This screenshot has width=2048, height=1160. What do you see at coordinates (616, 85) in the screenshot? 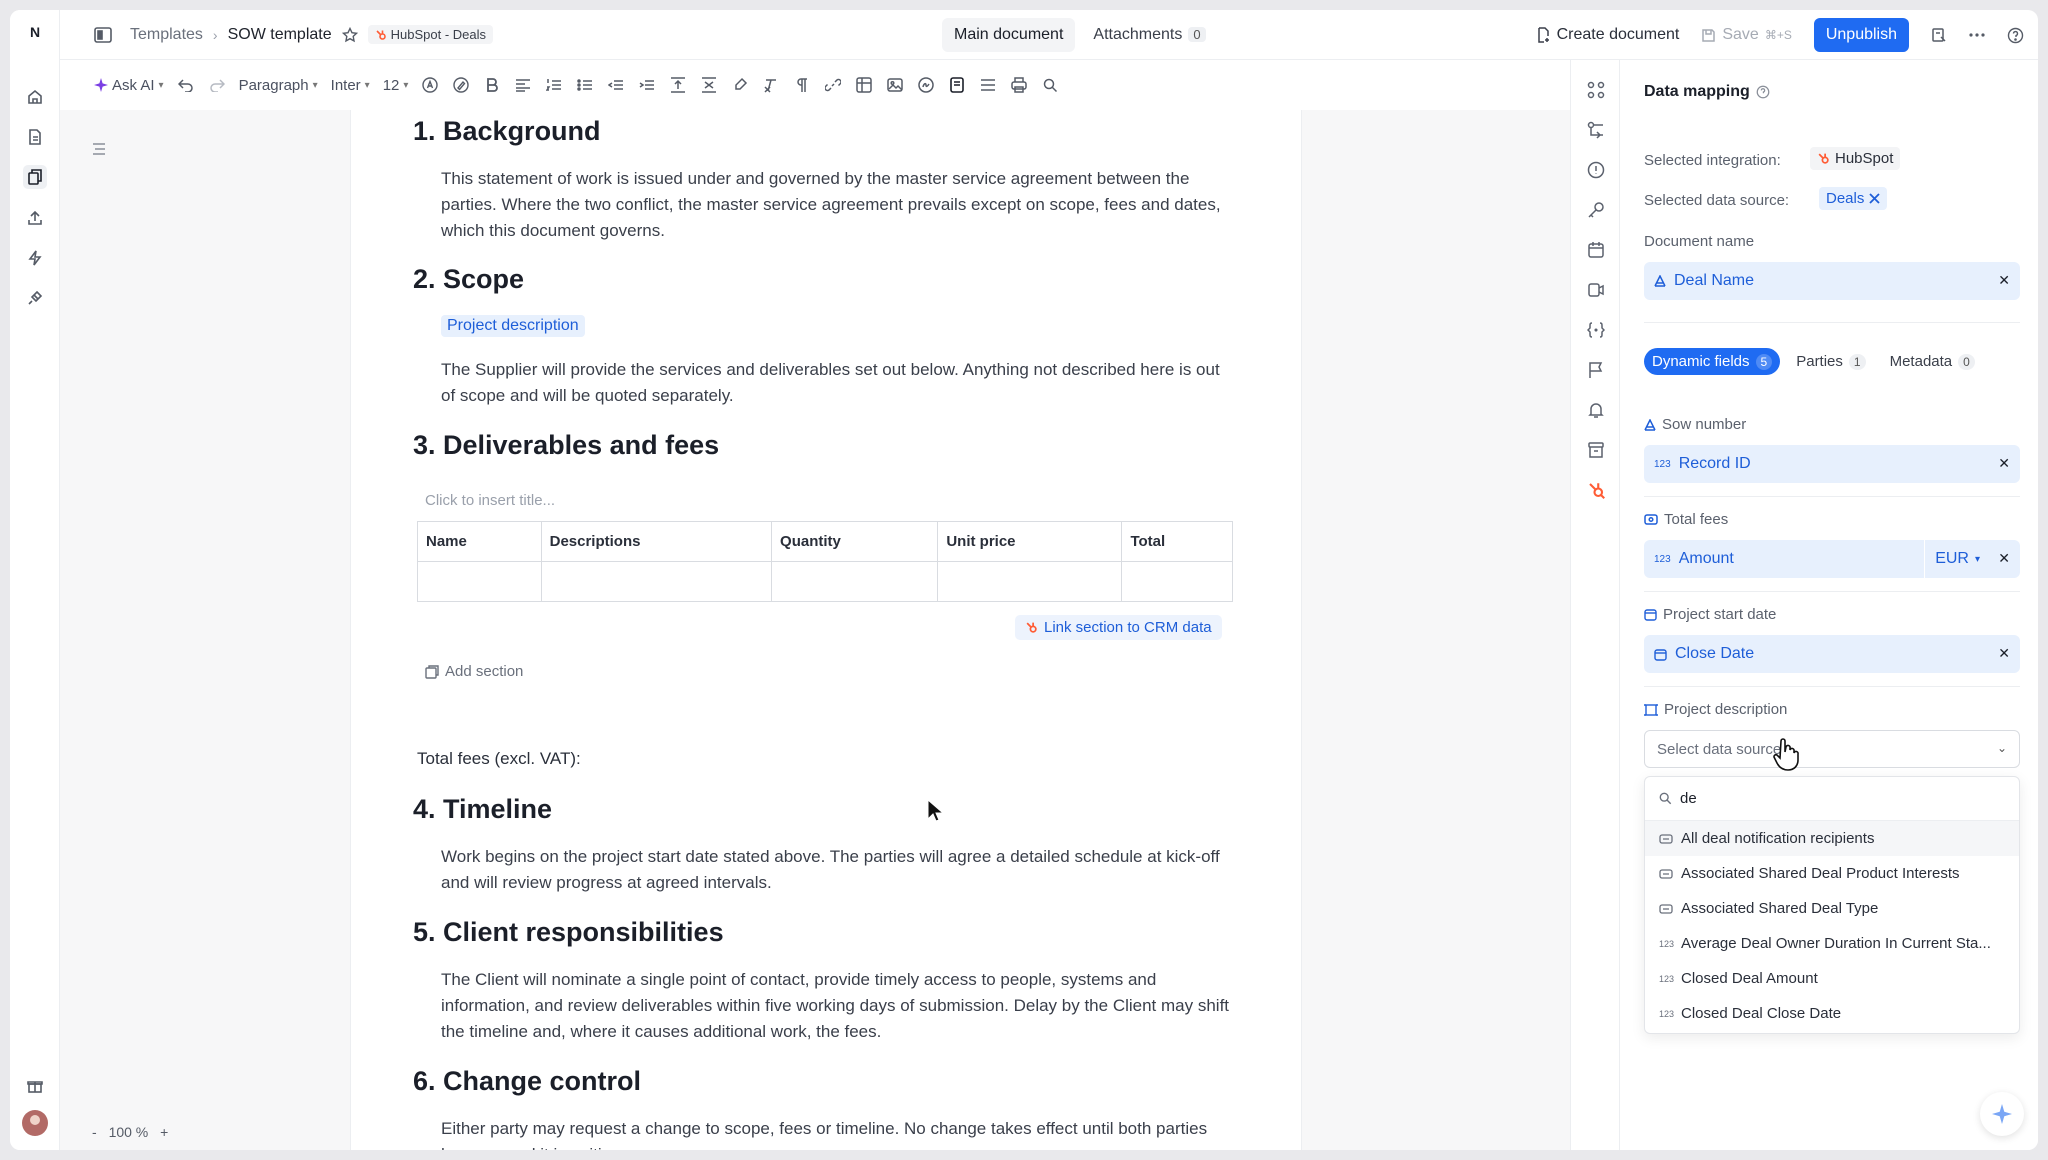
I see `outdent-icon` at bounding box center [616, 85].